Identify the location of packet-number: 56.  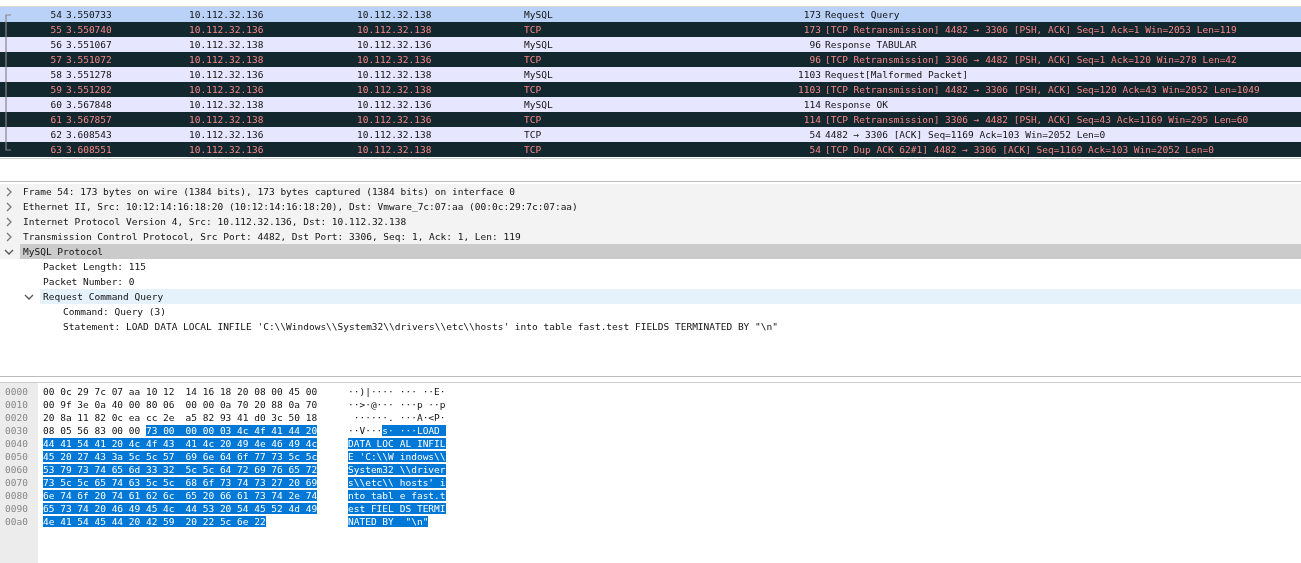
(55, 44).